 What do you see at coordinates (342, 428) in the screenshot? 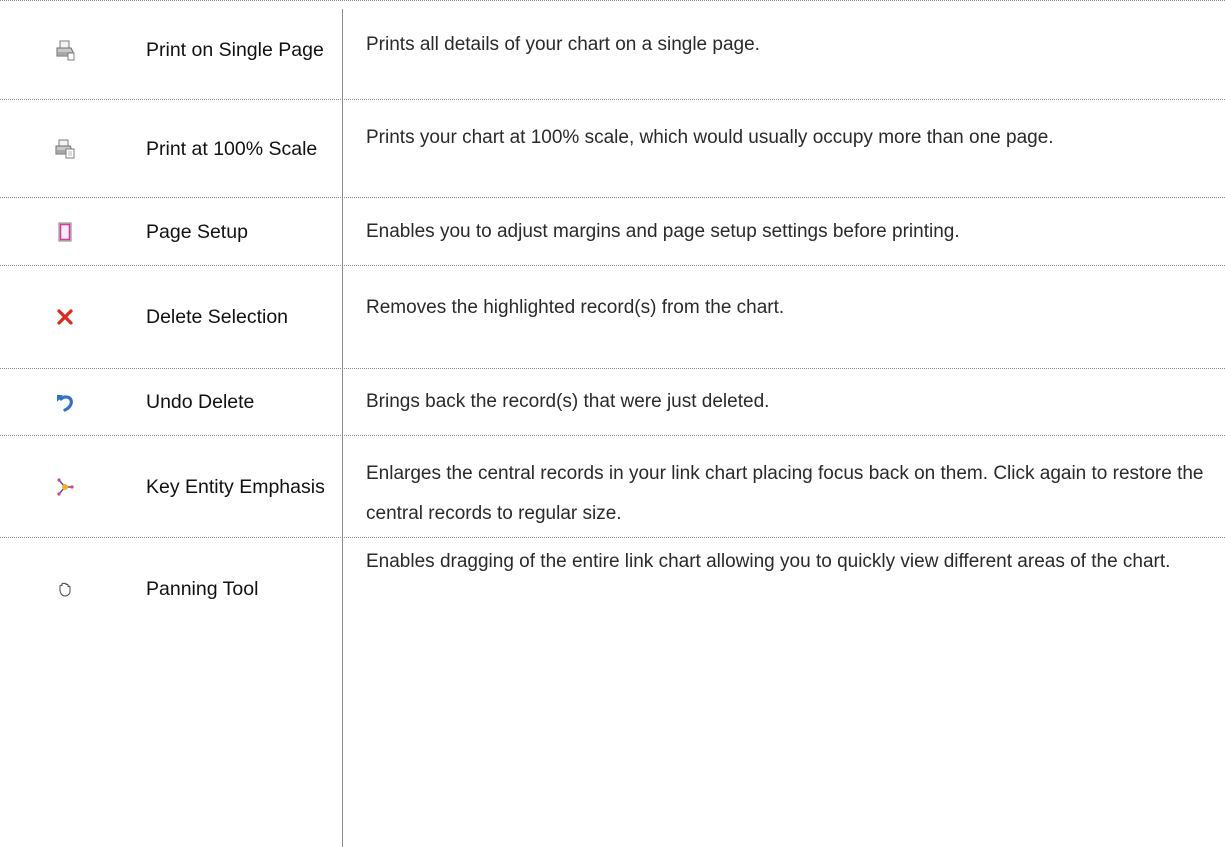
I see `column-divider` at bounding box center [342, 428].